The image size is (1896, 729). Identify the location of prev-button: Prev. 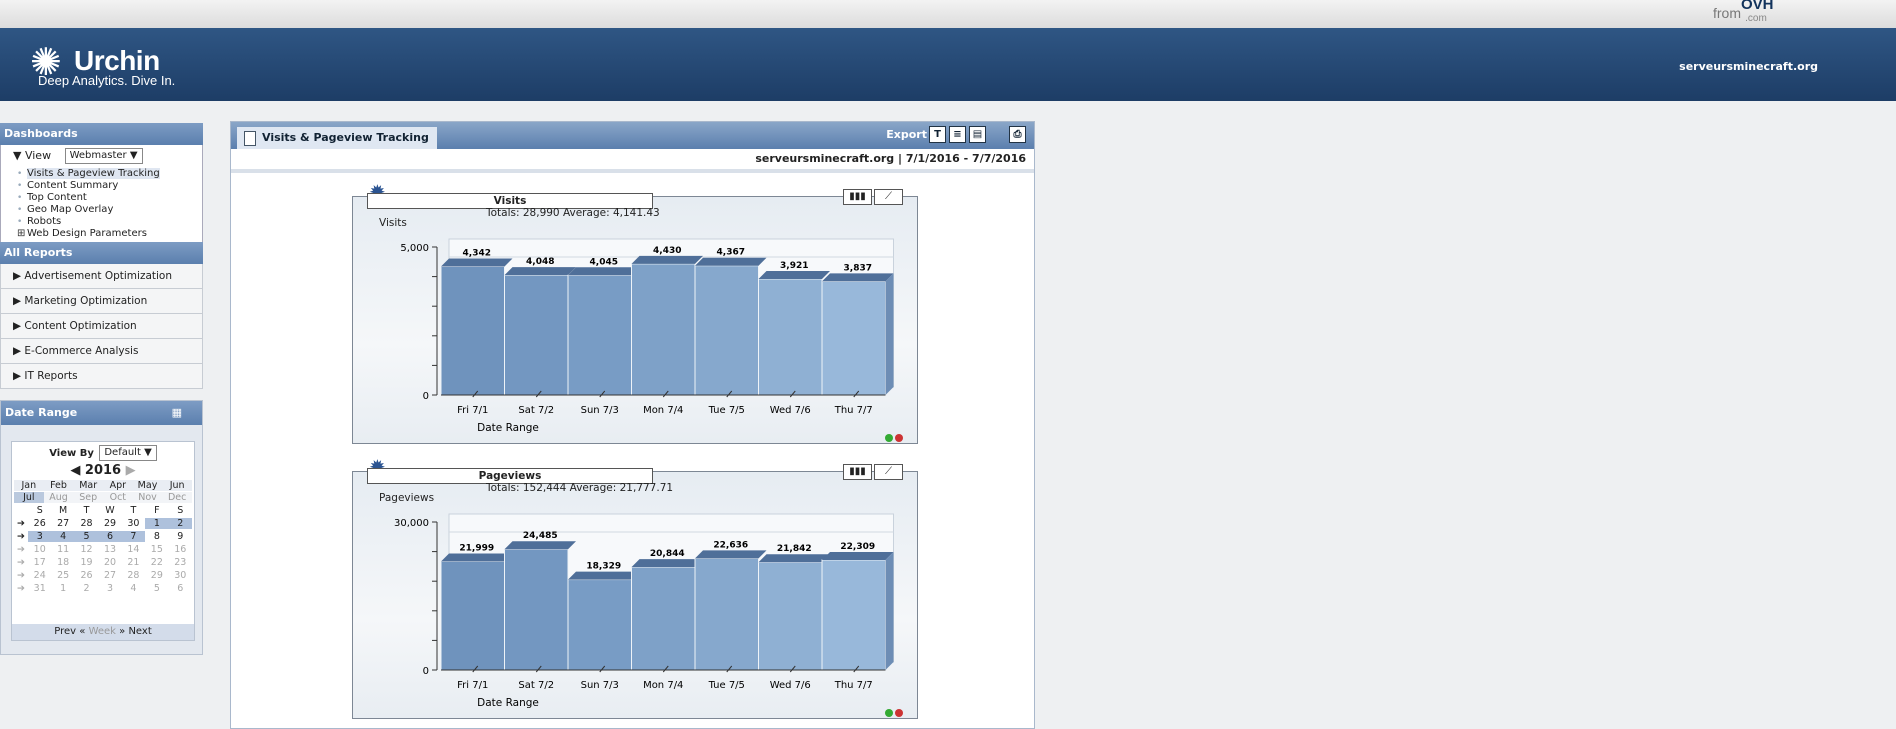
(65, 631).